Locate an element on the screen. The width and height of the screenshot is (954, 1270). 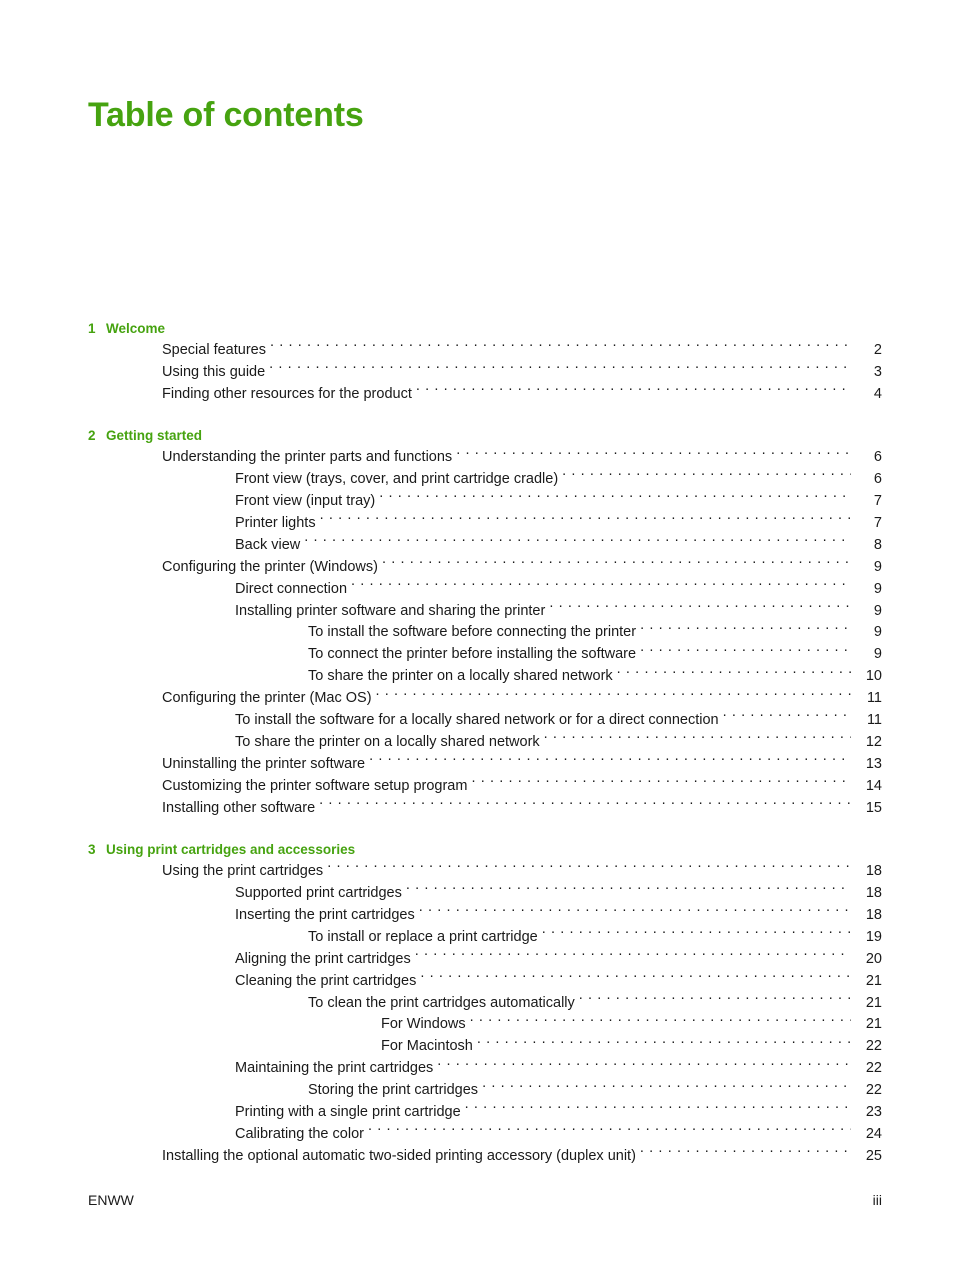
toc-entry-page-number: 25 is located at coordinates (873, 1155).